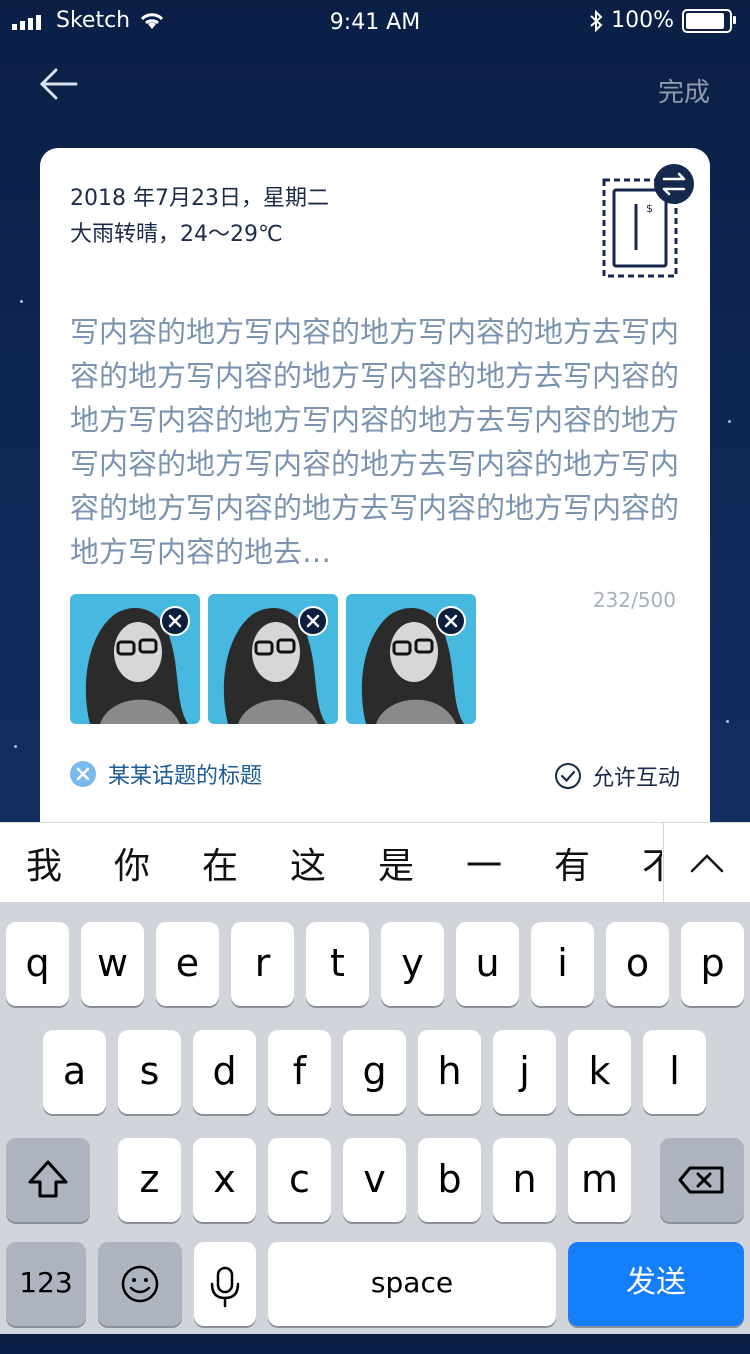 This screenshot has height=1354, width=750. I want to click on topic-title: 某某话题的标题, so click(185, 776).